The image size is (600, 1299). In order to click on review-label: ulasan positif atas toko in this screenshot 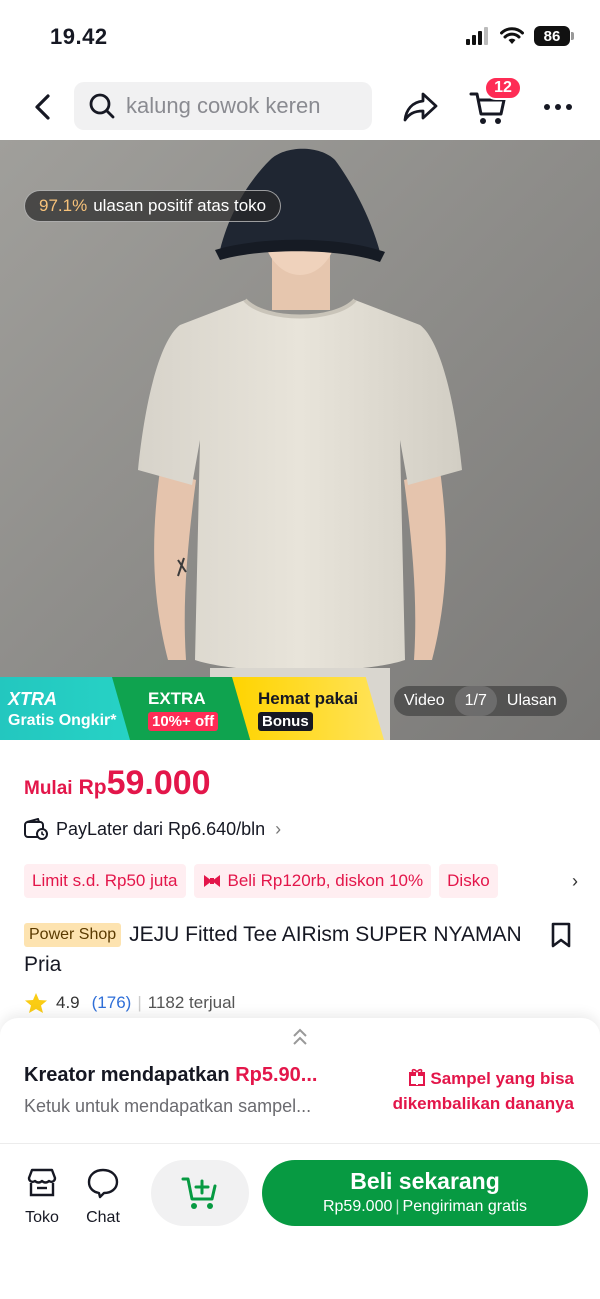, I will do `click(180, 205)`.